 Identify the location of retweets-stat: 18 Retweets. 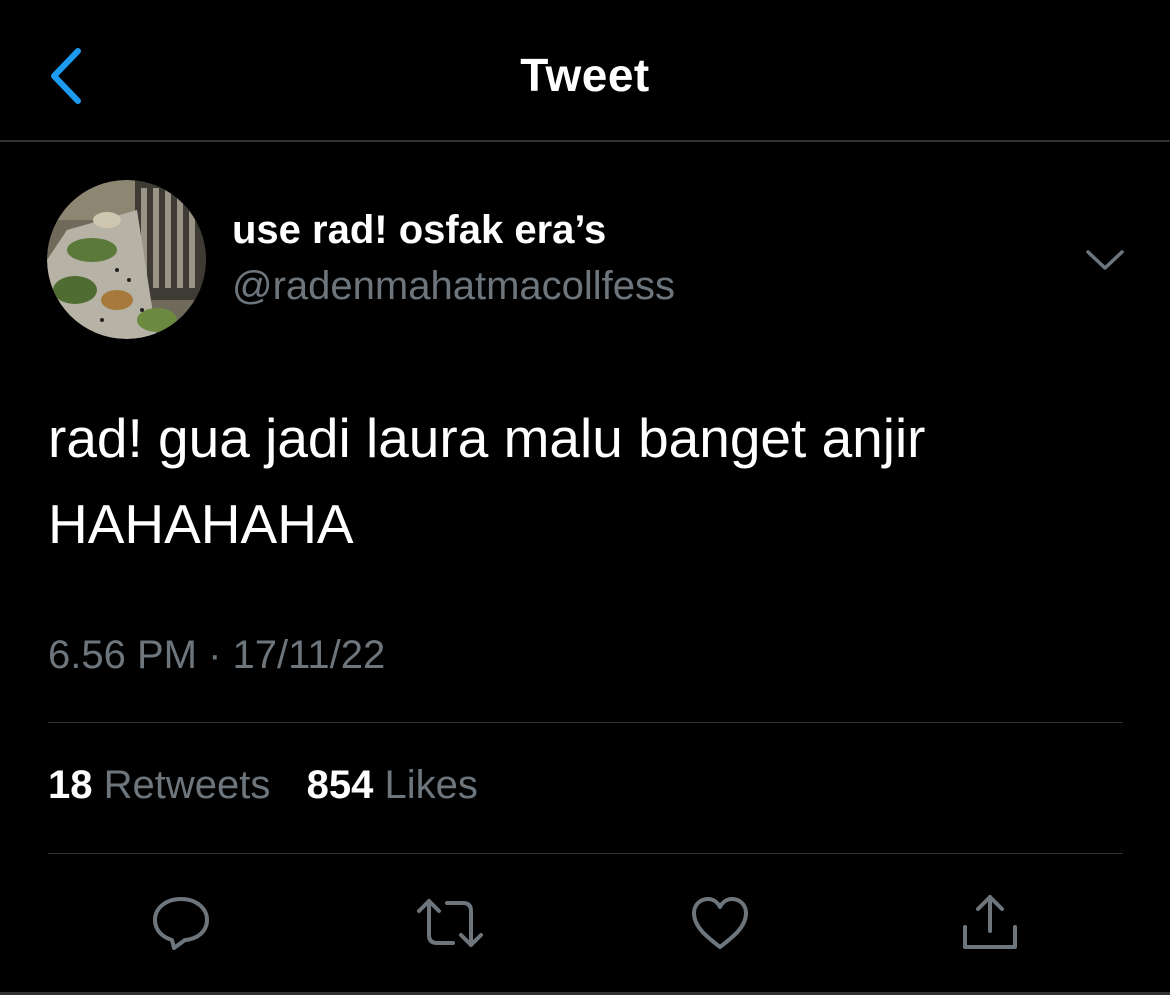
(159, 785).